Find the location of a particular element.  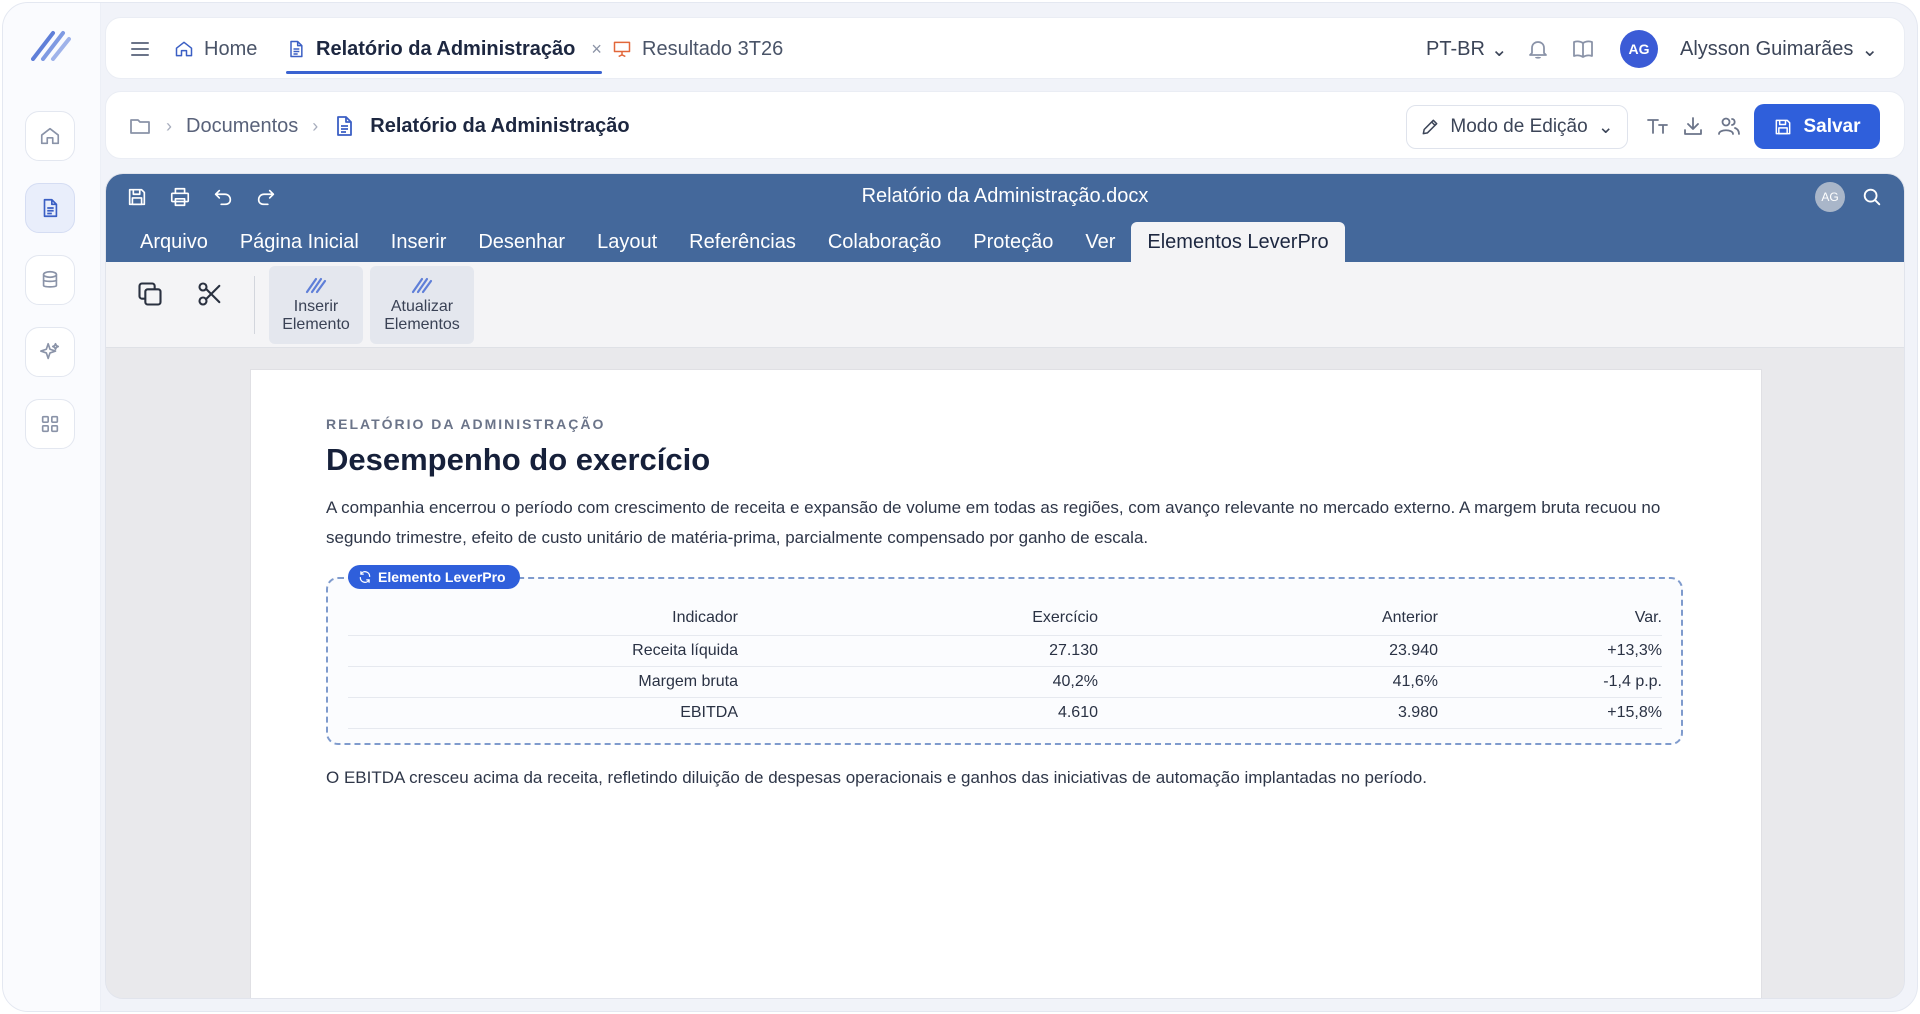

toolbar-divider is located at coordinates (254, 305).